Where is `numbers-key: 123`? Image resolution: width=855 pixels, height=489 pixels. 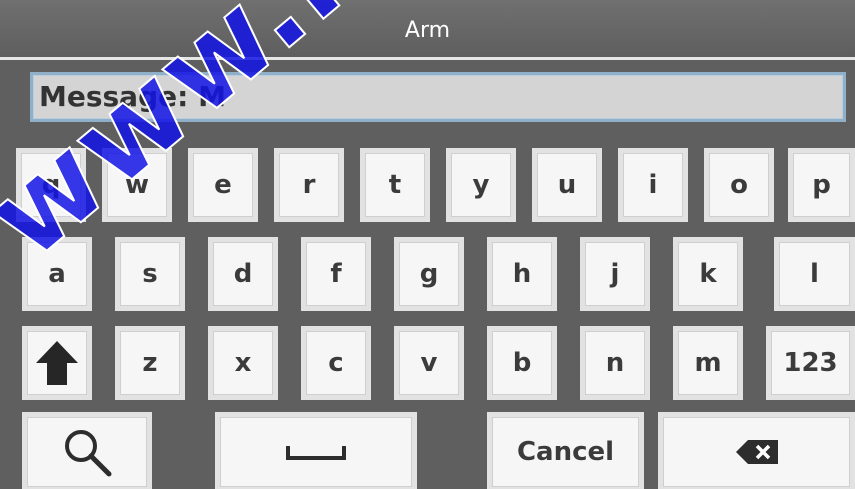 numbers-key: 123 is located at coordinates (810, 363).